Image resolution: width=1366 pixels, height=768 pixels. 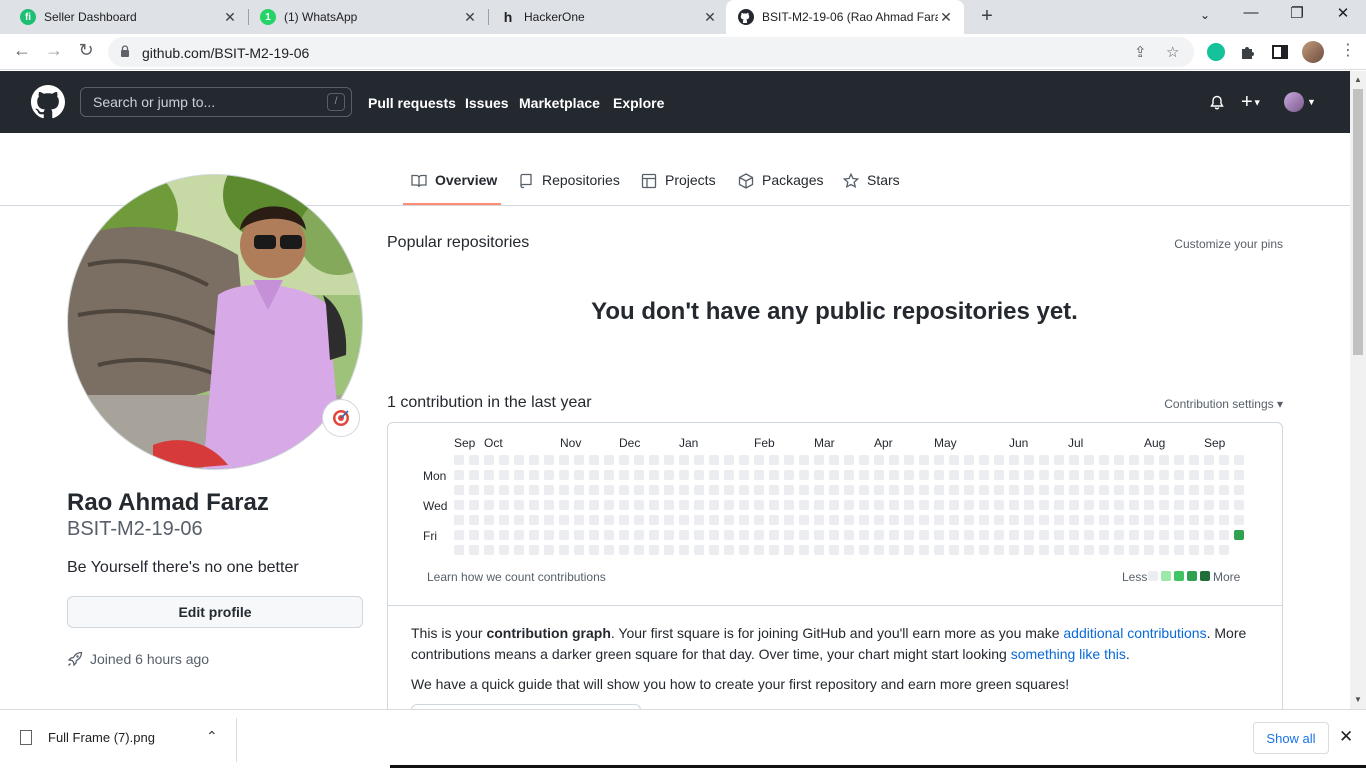 What do you see at coordinates (1346, 737) in the screenshot?
I see `close-download-bar-icon: ✕` at bounding box center [1346, 737].